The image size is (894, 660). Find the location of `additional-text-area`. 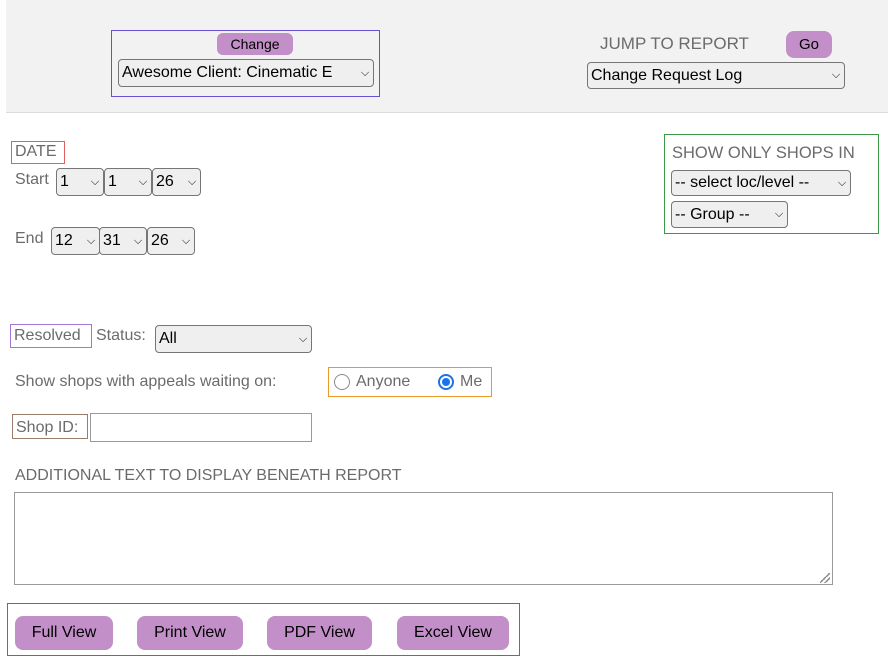

additional-text-area is located at coordinates (423, 538).